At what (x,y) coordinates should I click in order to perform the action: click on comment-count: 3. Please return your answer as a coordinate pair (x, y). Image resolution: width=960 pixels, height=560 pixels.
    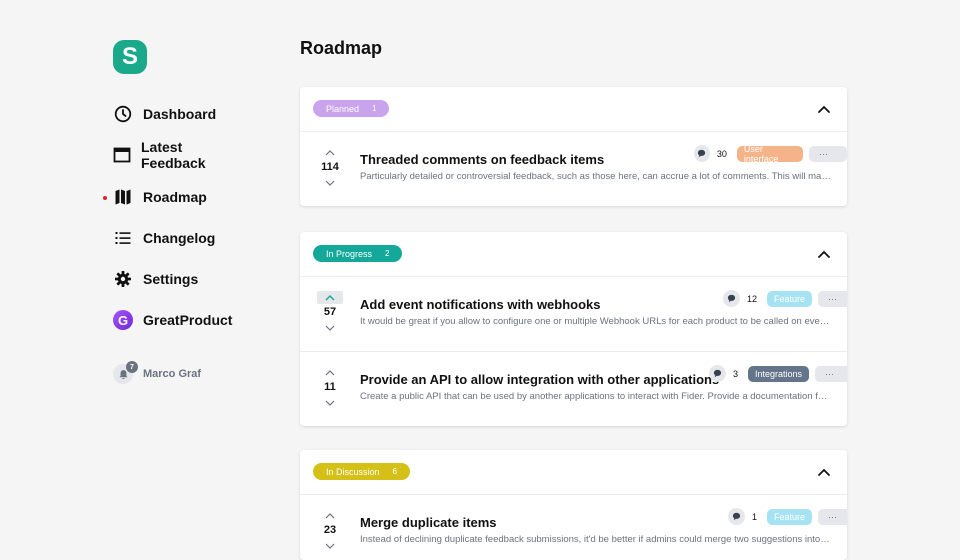
    Looking at the image, I should click on (736, 373).